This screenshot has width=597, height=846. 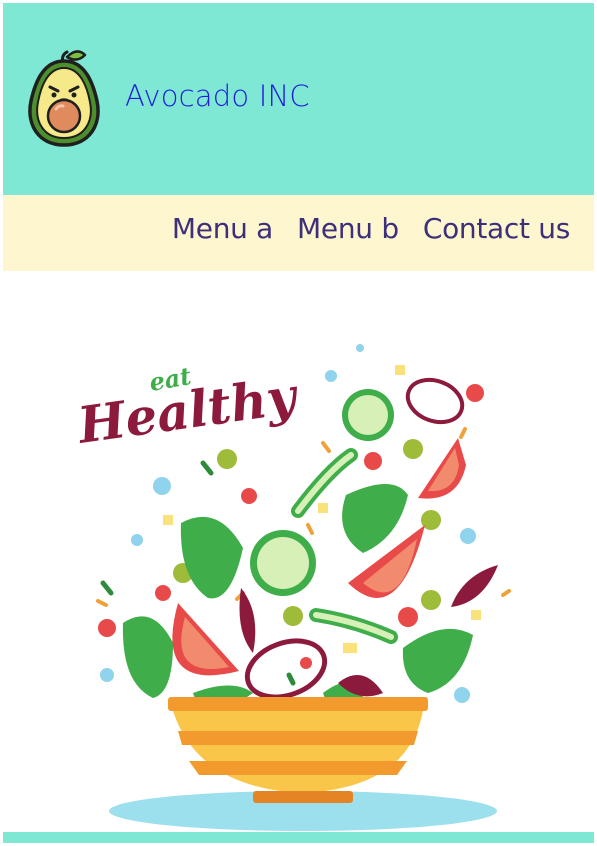 What do you see at coordinates (348, 228) in the screenshot?
I see `nav-item-menu-b: Menu b` at bounding box center [348, 228].